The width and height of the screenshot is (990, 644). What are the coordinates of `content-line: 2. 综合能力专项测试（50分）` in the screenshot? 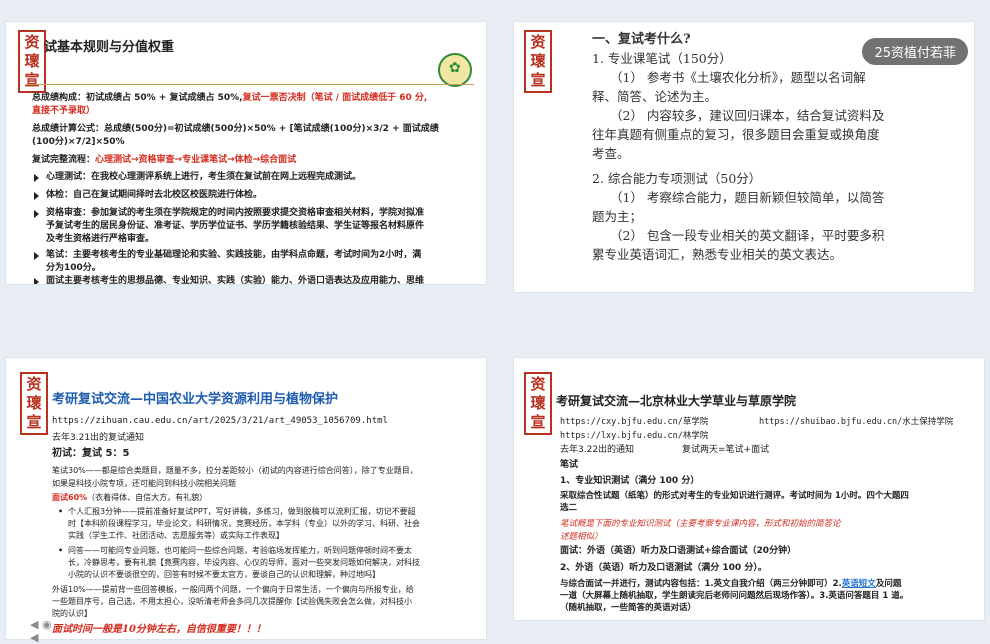 It's located at (677, 178).